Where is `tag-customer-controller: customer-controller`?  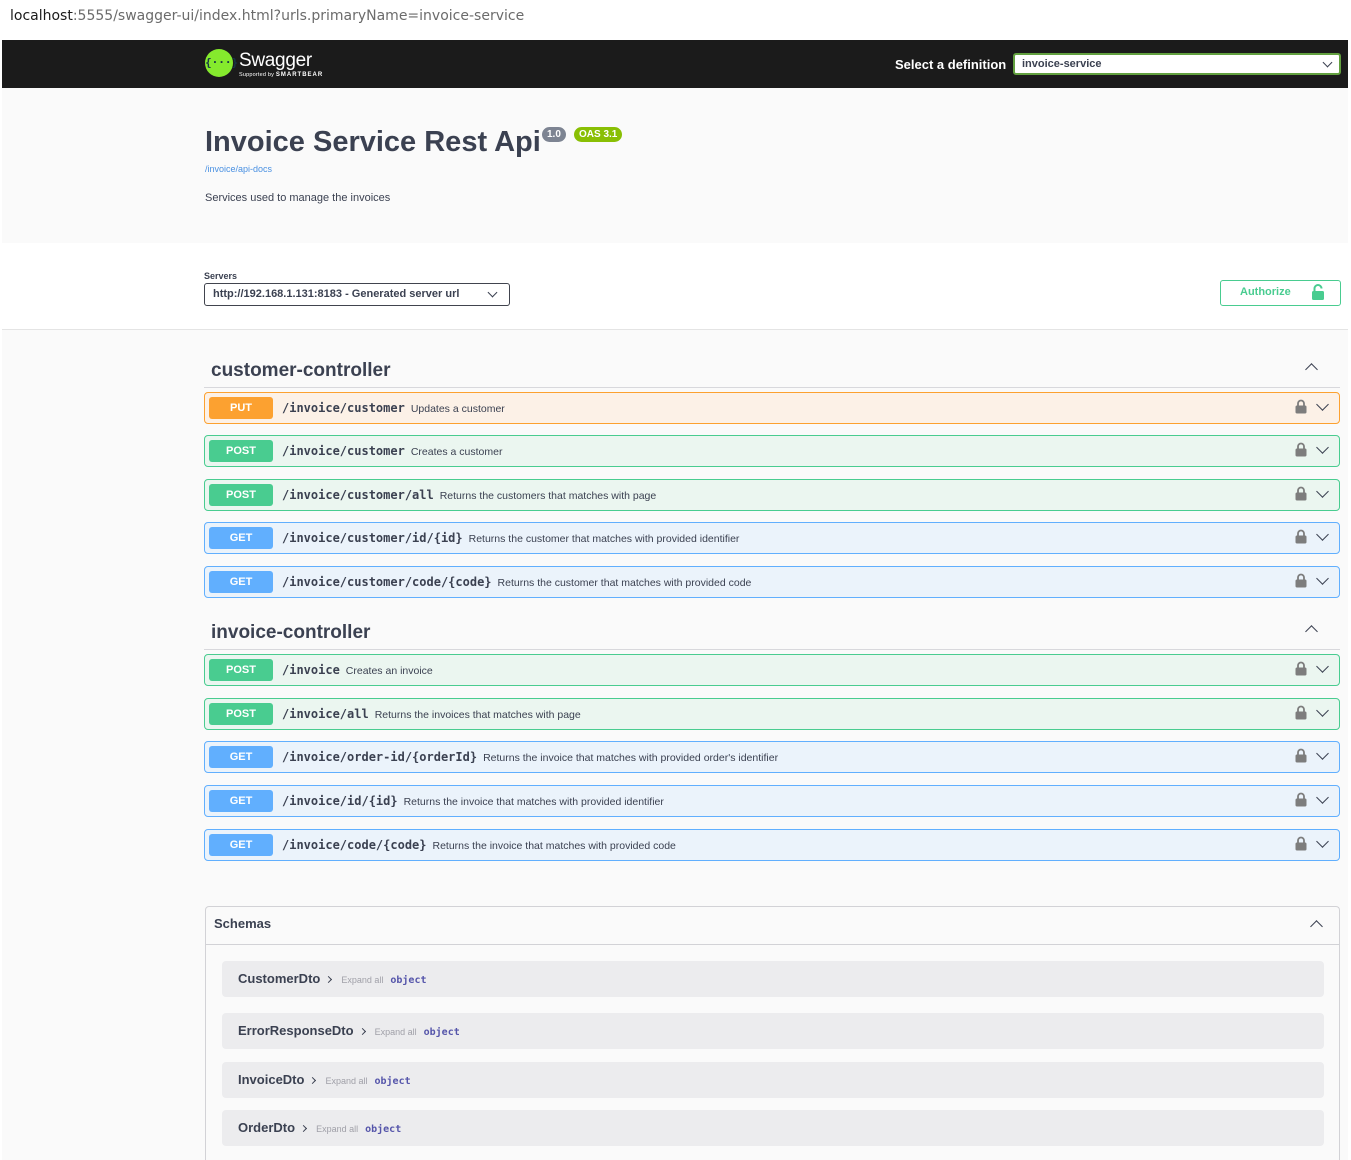
tag-customer-controller: customer-controller is located at coordinates (772, 370).